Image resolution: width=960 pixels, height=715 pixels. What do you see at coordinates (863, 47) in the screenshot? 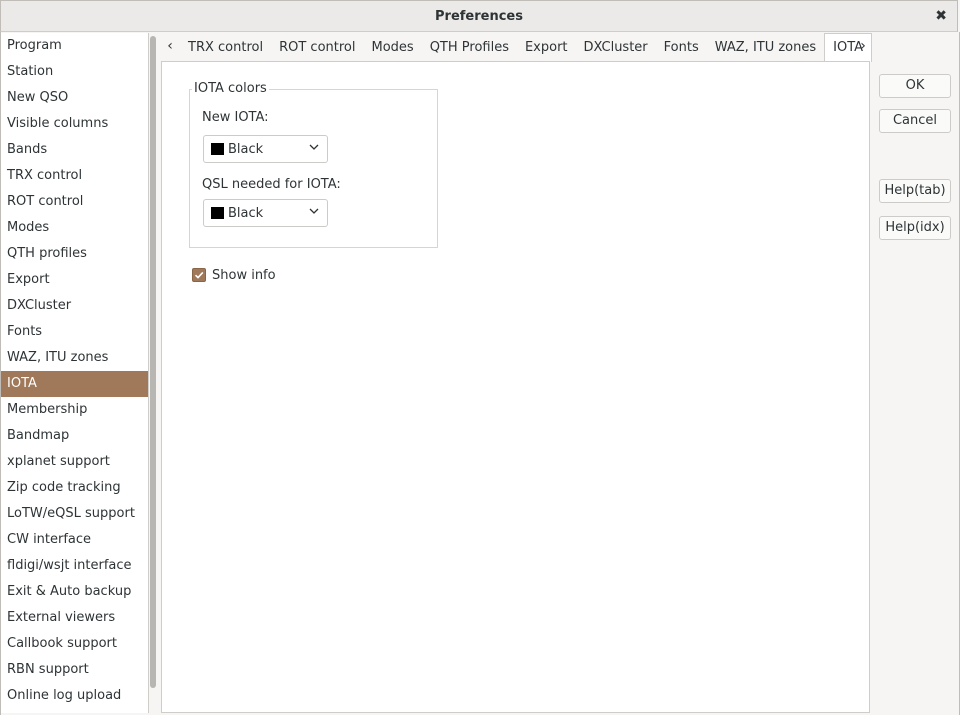
I see `tab-scroll-right-icon: ›` at bounding box center [863, 47].